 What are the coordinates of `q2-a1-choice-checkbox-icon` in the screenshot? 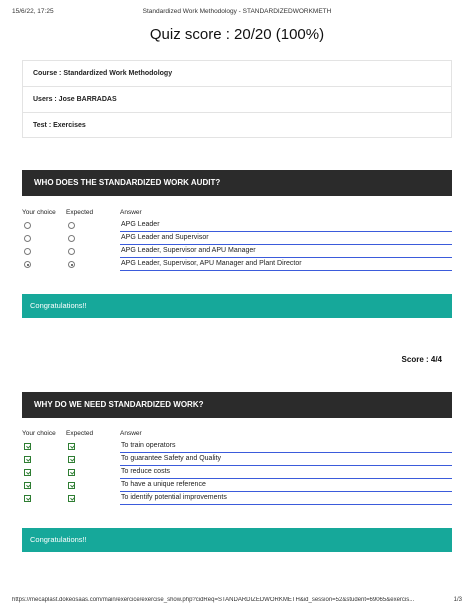 It's located at (27, 446).